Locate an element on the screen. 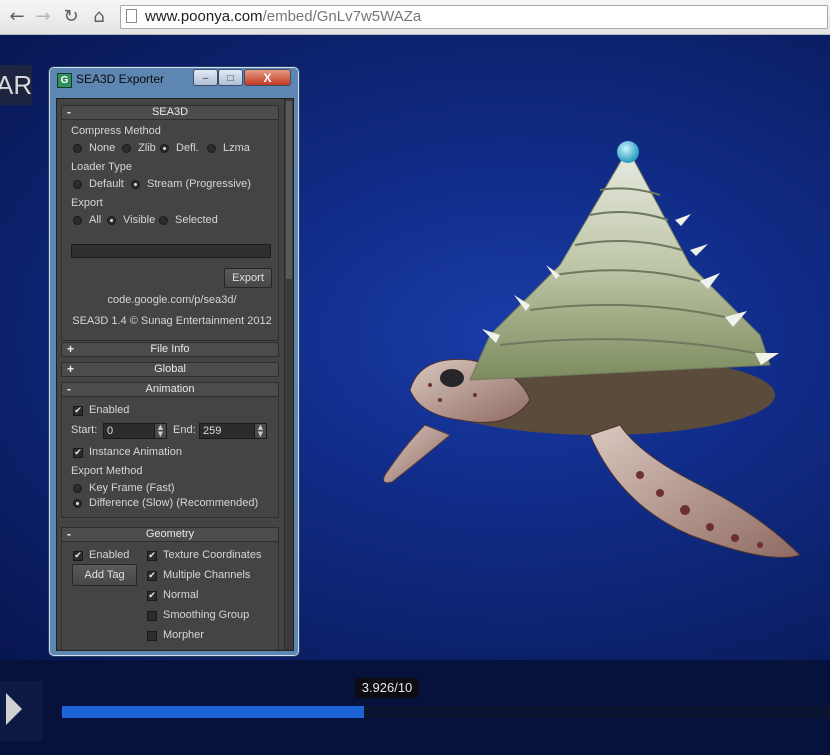 This screenshot has width=830, height=755. url-text: www.poonya.com/embed/GnLv7w5WAZa is located at coordinates (283, 16).